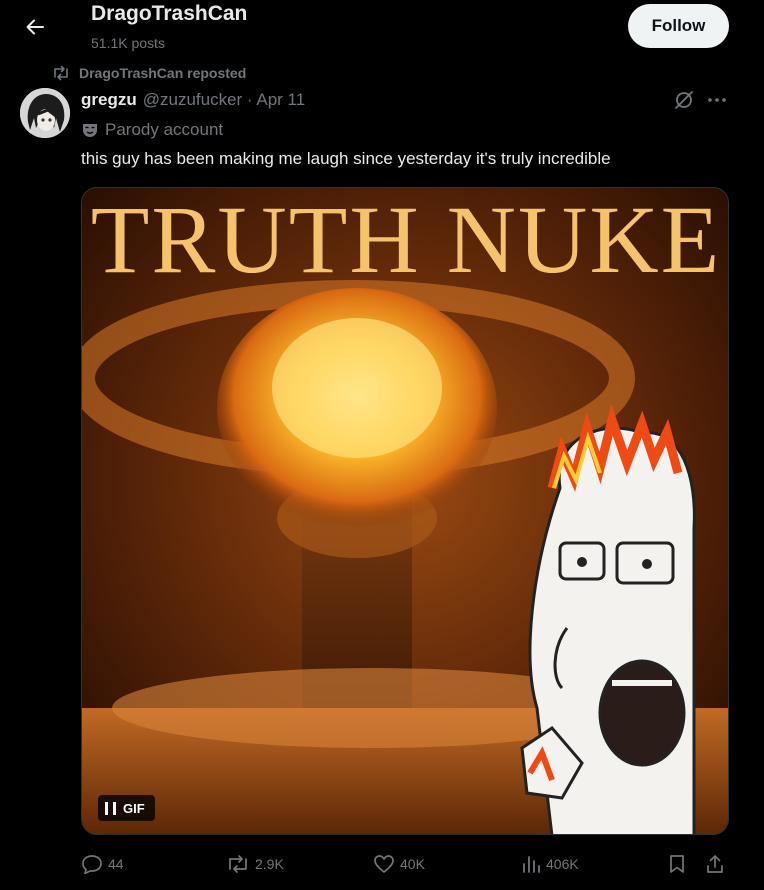  I want to click on grok-button, so click(684, 100).